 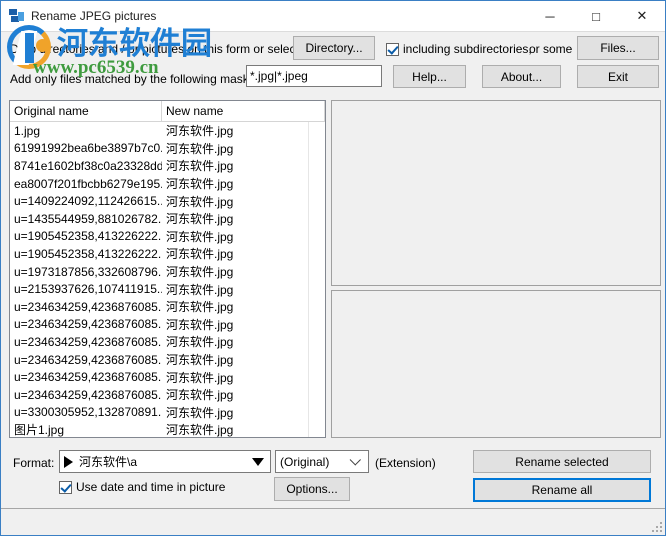 I want to click on table-row: 图片1.jpg 河东软件.jpg, so click(x=167, y=429).